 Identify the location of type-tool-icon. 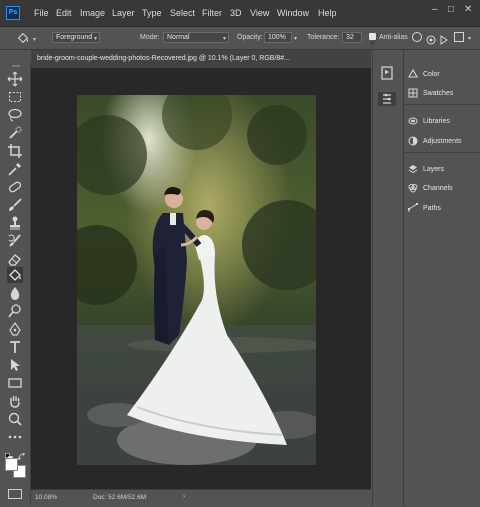
(15, 347).